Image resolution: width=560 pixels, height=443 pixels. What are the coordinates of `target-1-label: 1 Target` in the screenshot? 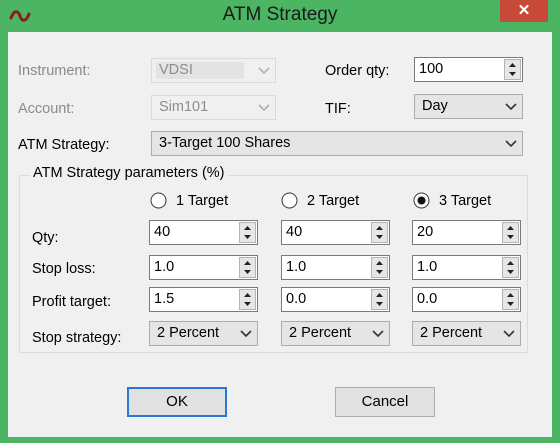 It's located at (202, 201).